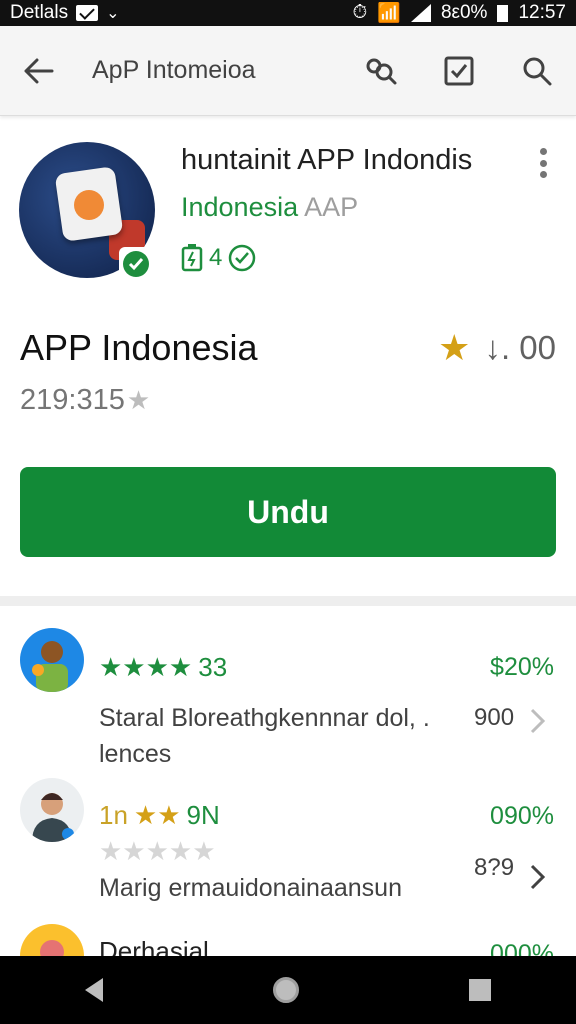 The width and height of the screenshot is (576, 1024). I want to click on downloads-value: 219:315, so click(72, 400).